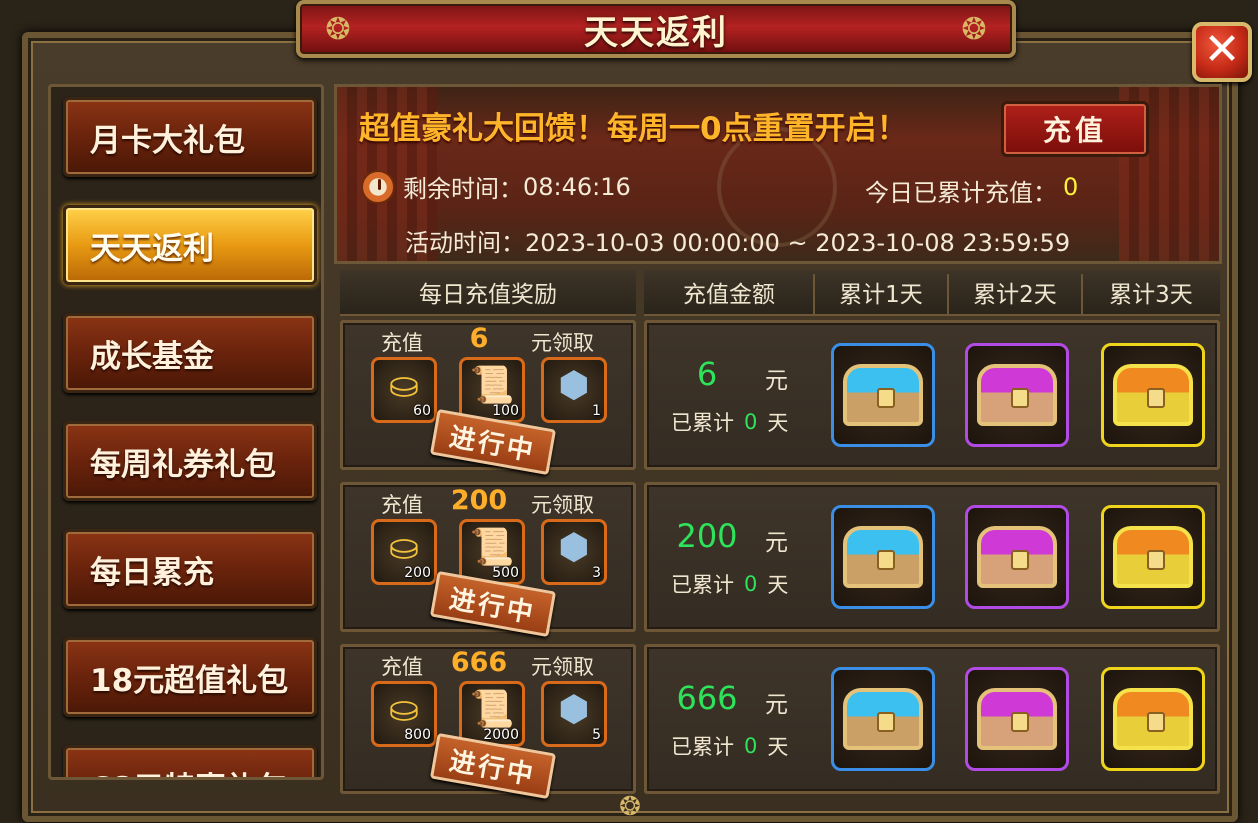 The height and width of the screenshot is (823, 1258). I want to click on header-amount: 充值金额, so click(729, 293).